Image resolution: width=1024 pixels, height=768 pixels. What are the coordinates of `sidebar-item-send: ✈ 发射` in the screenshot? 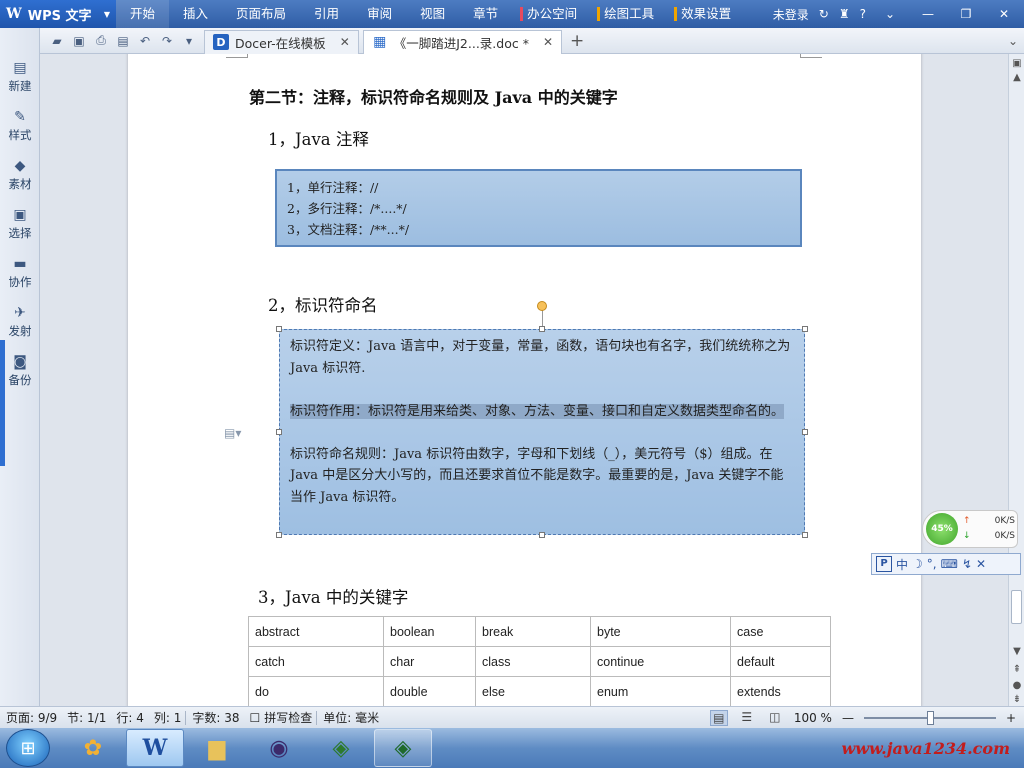 It's located at (20, 322).